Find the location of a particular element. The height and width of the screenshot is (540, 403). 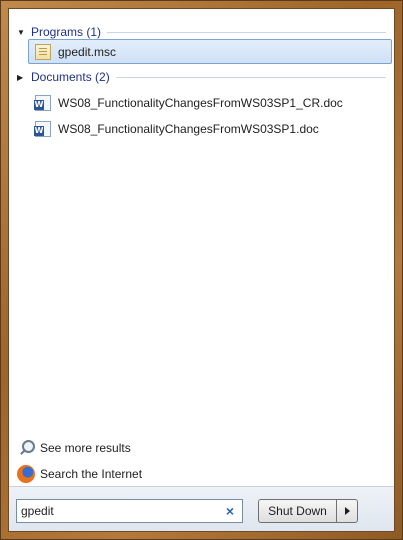

see-more-results-link: See more results is located at coordinates (74, 448).